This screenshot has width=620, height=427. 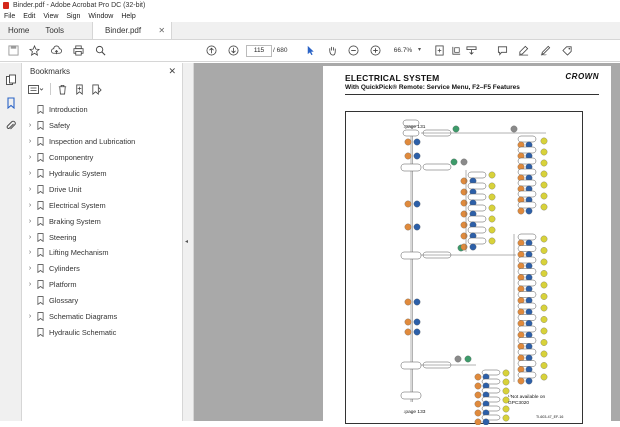 I want to click on tab-home: Home, so click(x=18, y=30).